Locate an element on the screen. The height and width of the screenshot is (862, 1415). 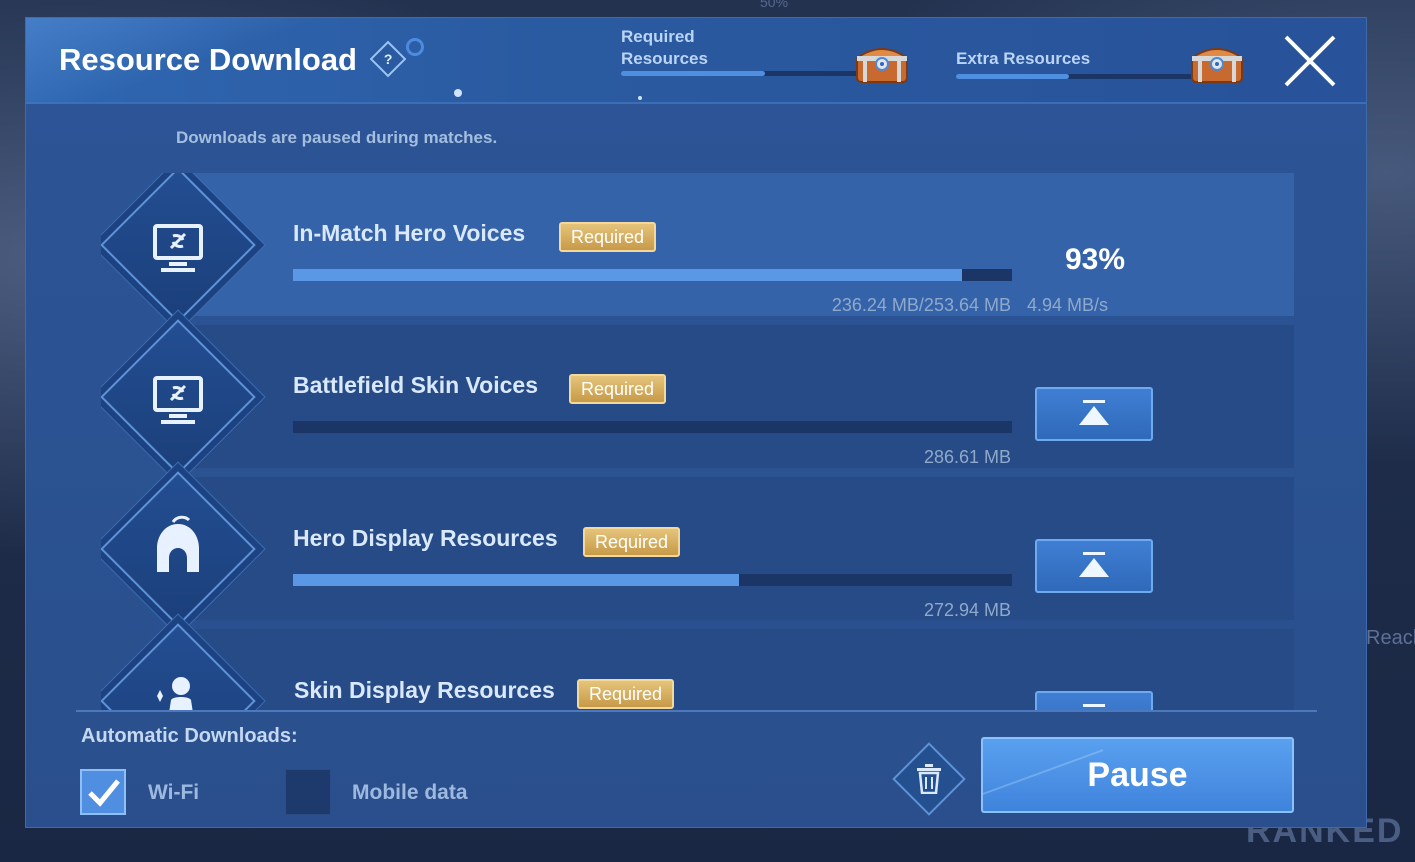
required-resources-fill is located at coordinates (693, 73).